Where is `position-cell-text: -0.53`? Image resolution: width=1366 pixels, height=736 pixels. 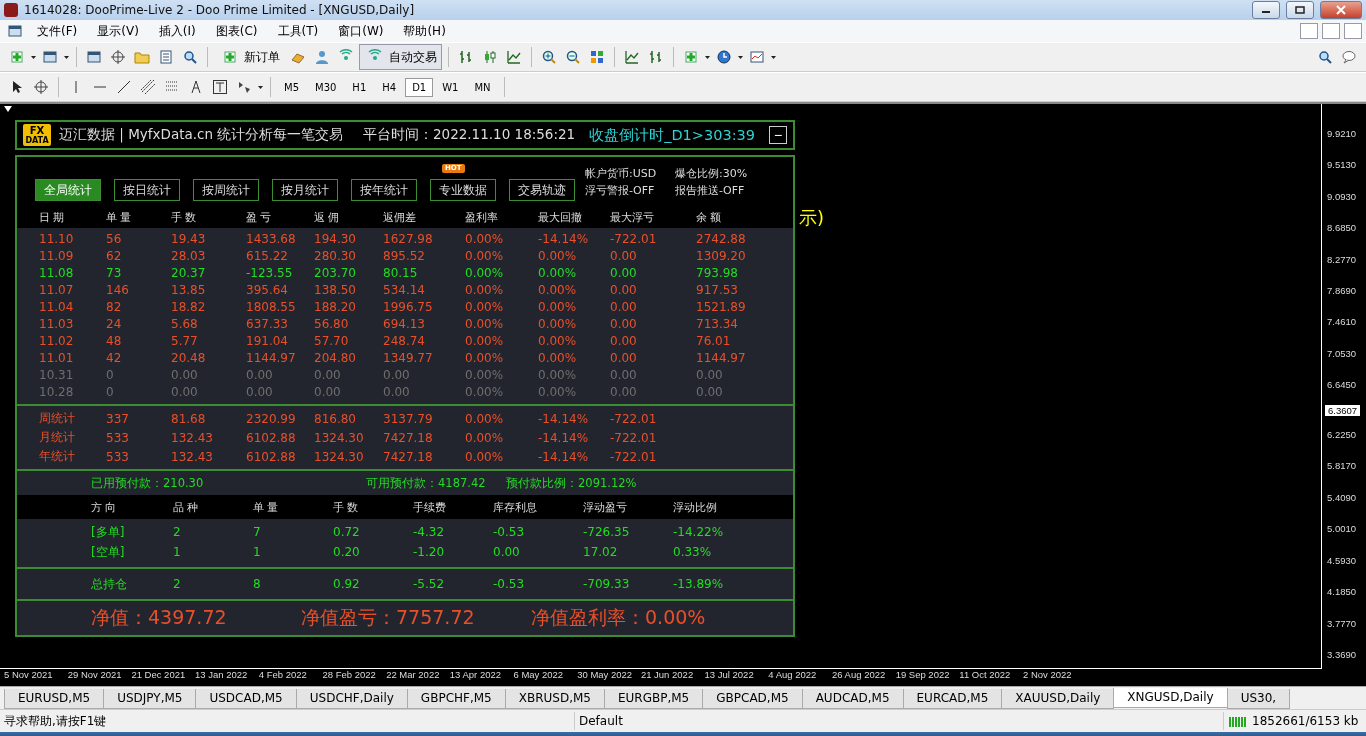 position-cell-text: -0.53 is located at coordinates (509, 532).